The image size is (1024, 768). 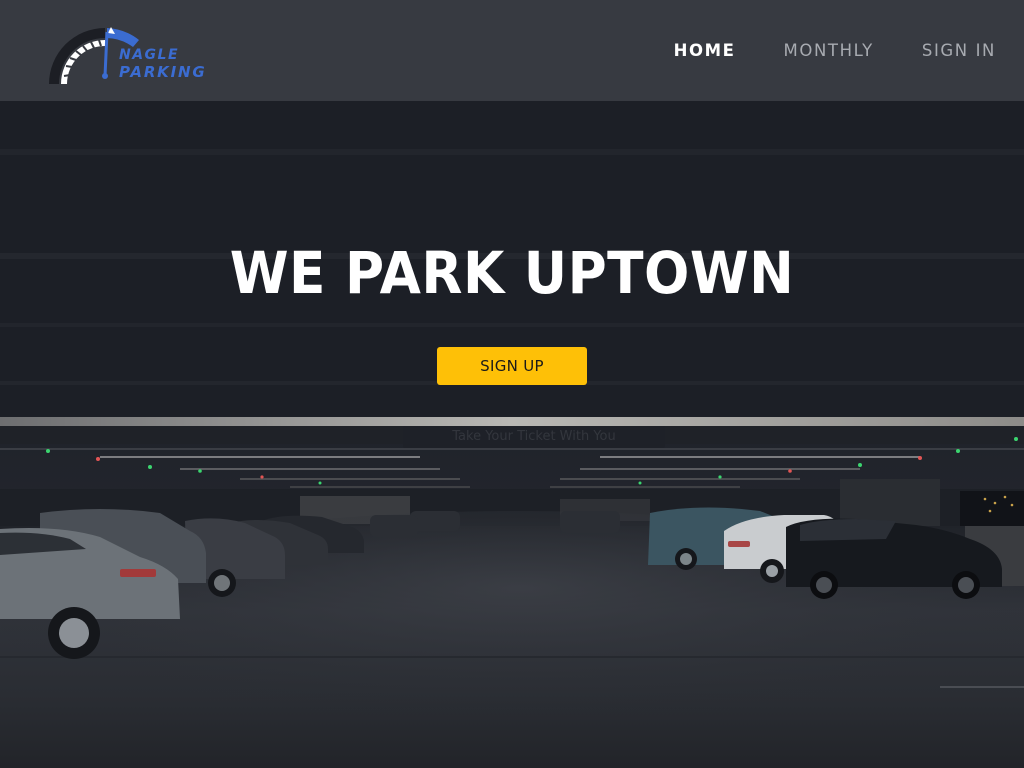 What do you see at coordinates (959, 51) in the screenshot?
I see `nav-item-sign-in: SIGN IN` at bounding box center [959, 51].